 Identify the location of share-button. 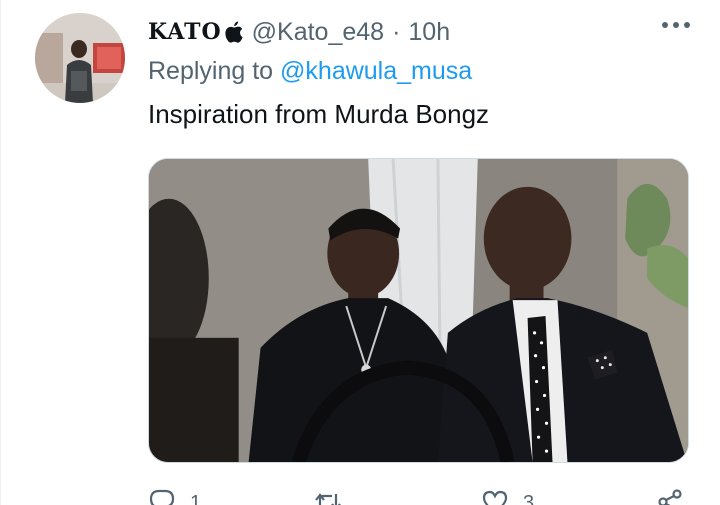
(670, 496).